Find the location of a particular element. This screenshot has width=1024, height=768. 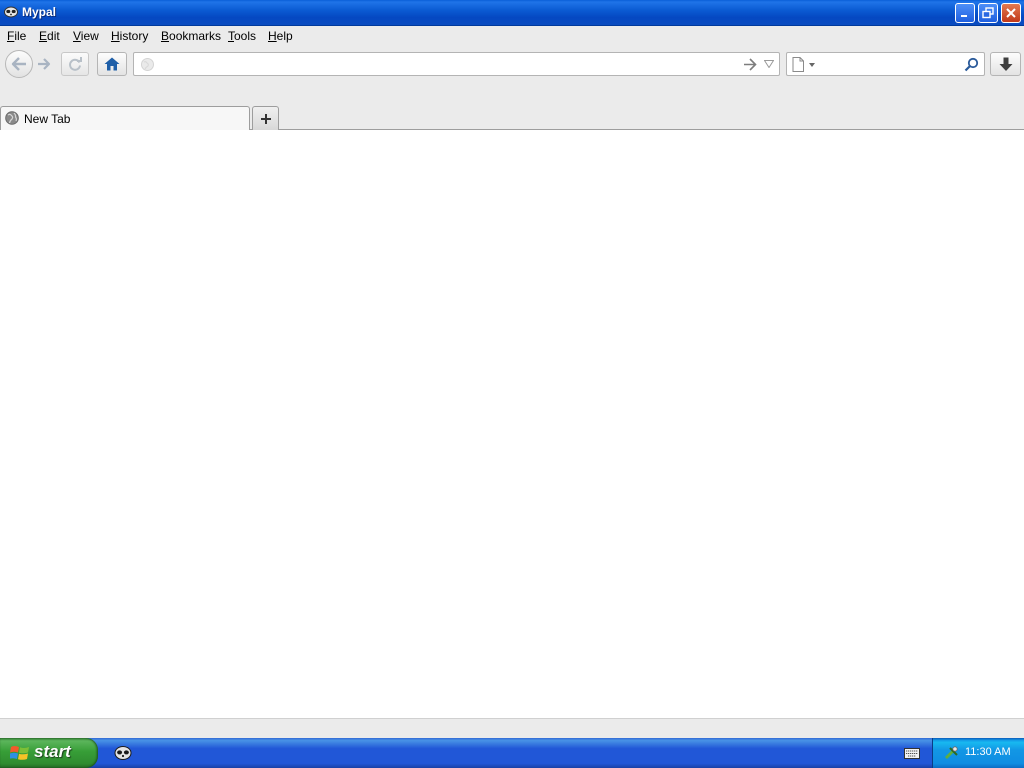

system-tray: 11:30 AM is located at coordinates (978, 753).